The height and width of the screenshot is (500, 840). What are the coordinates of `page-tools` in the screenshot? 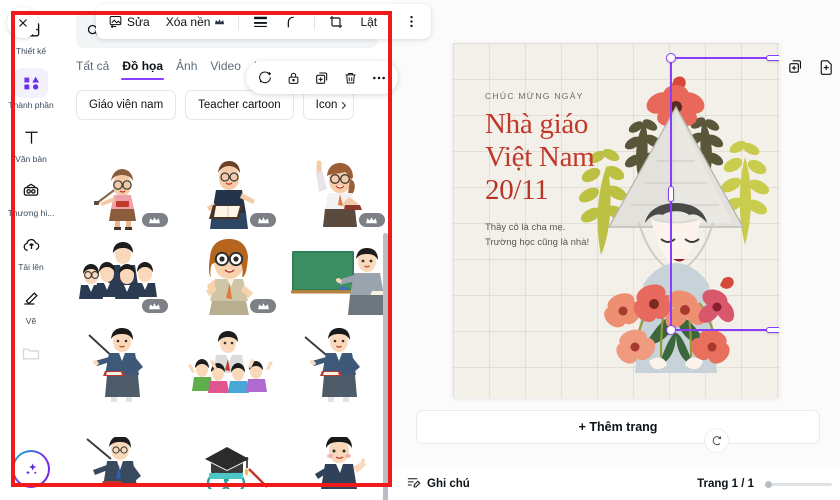 It's located at (810, 66).